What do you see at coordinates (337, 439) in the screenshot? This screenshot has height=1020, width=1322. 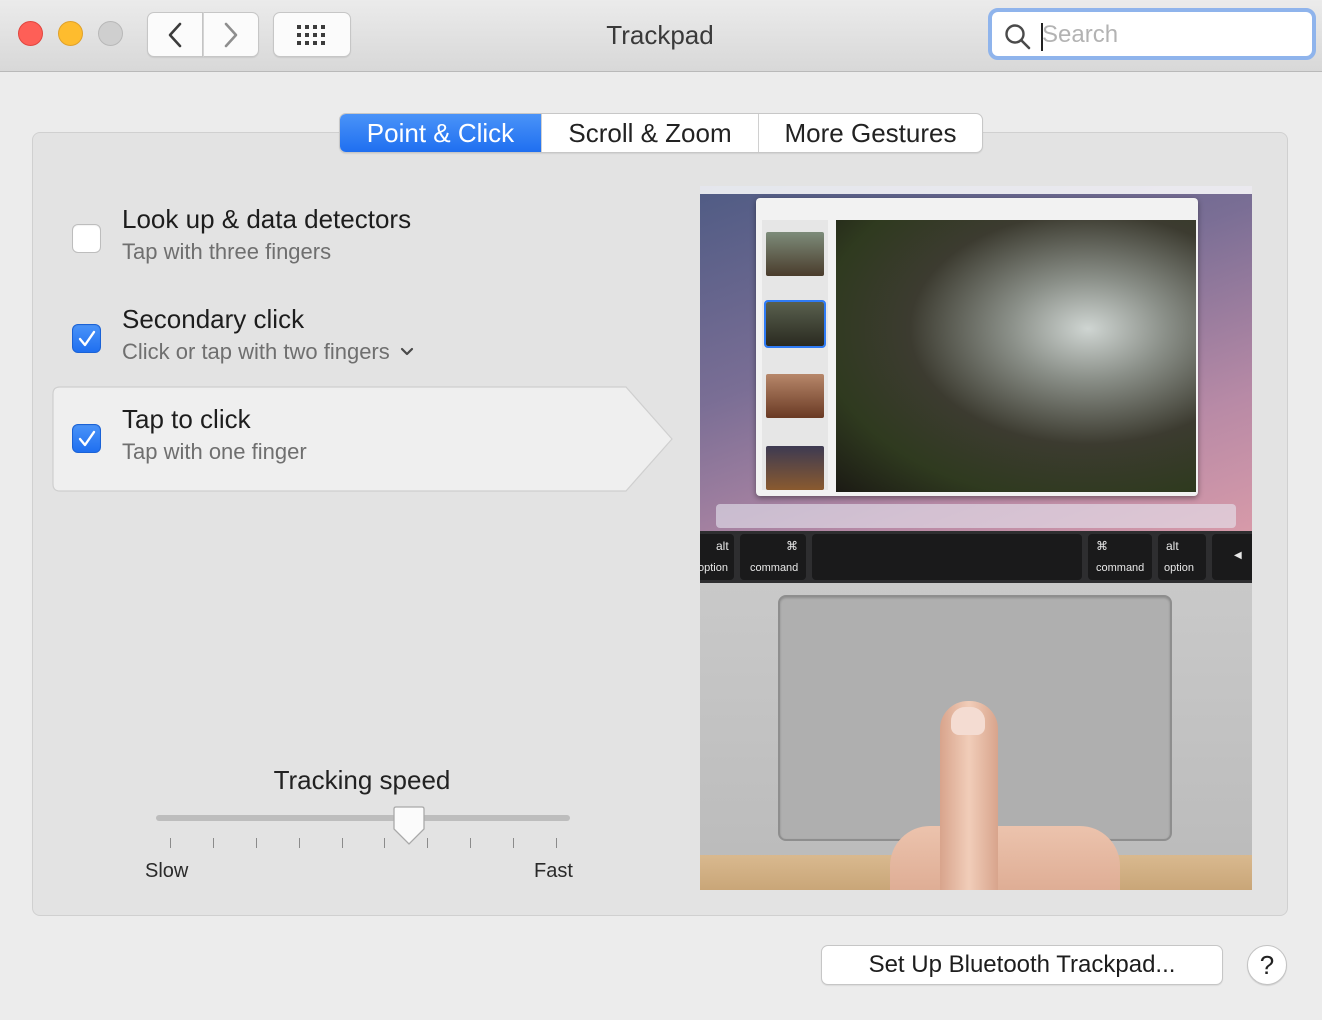 I see `option-tap-to-click: Tap to click Tap with one finger` at bounding box center [337, 439].